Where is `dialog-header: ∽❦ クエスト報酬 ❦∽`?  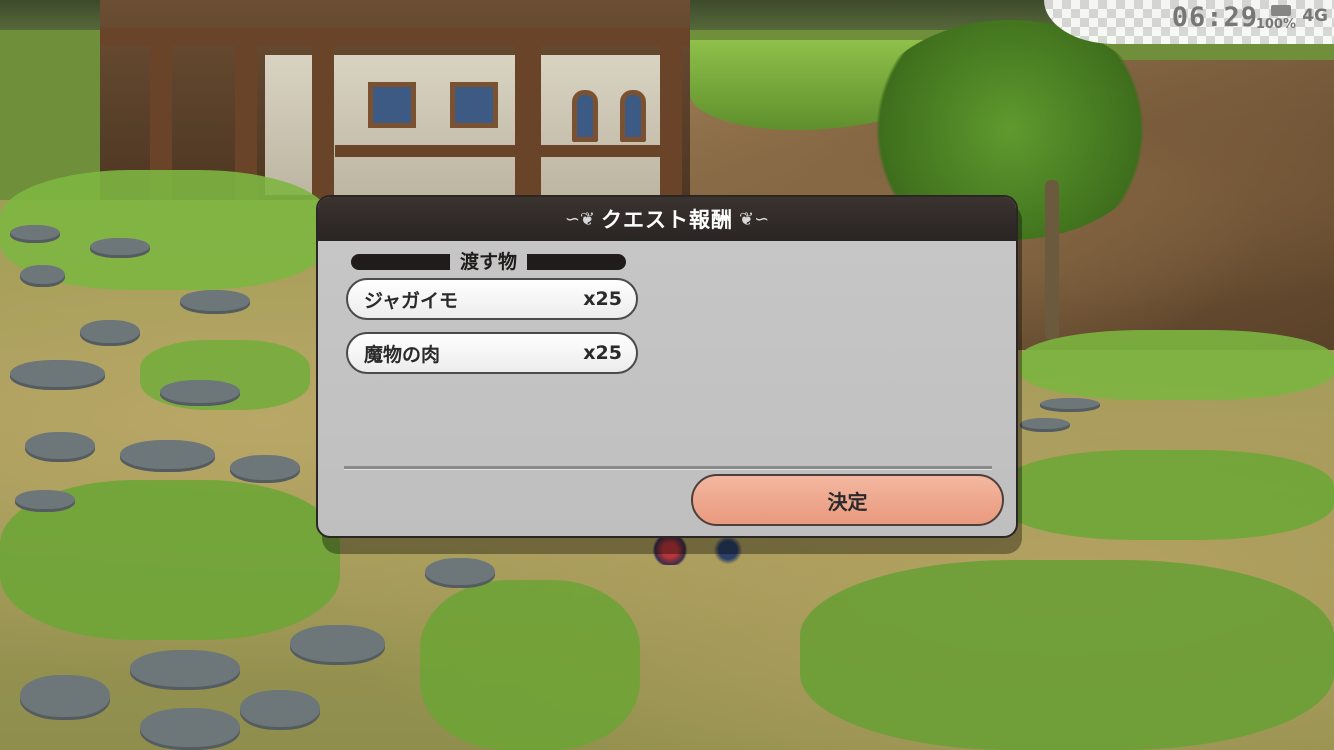
dialog-header: ∽❦ クエスト報酬 ❦∽ is located at coordinates (667, 219).